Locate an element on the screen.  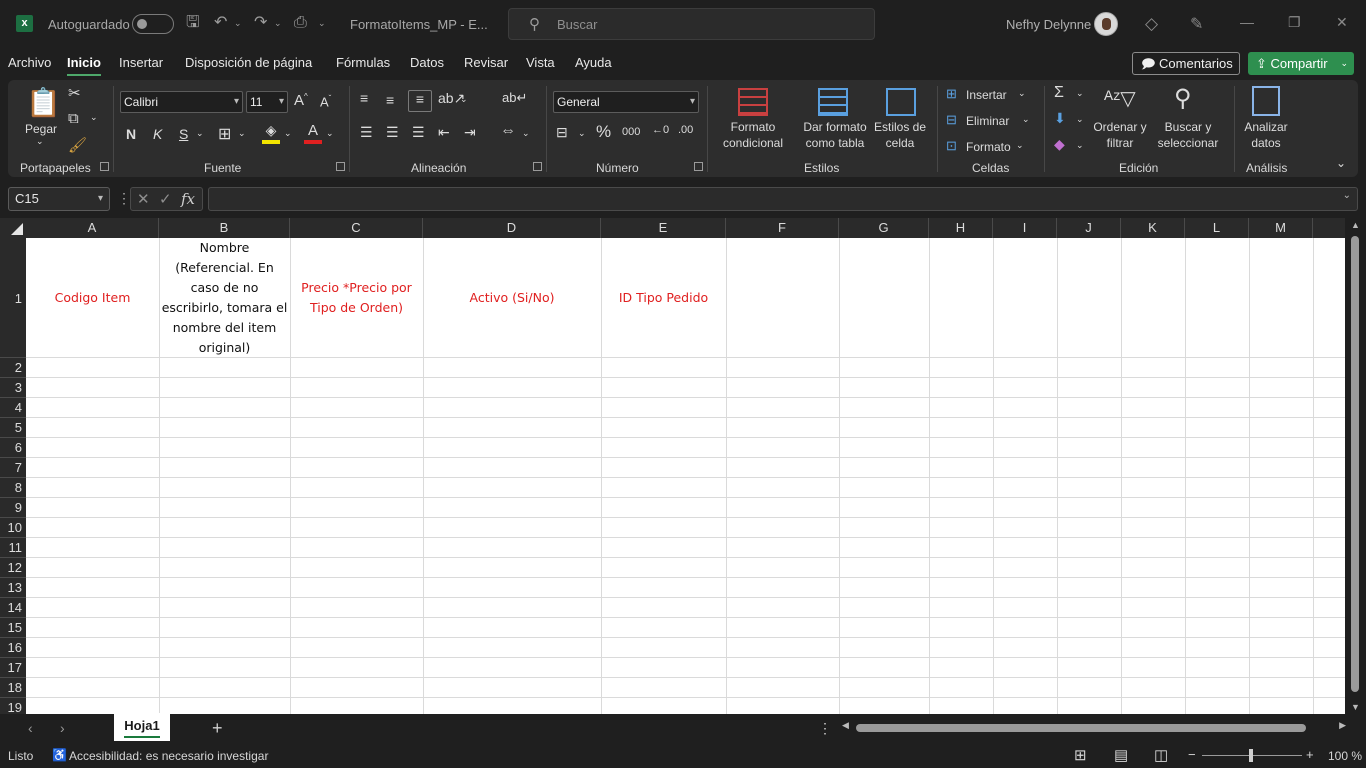
tab-split-icon: ⋮ is located at coordinates (825, 728).